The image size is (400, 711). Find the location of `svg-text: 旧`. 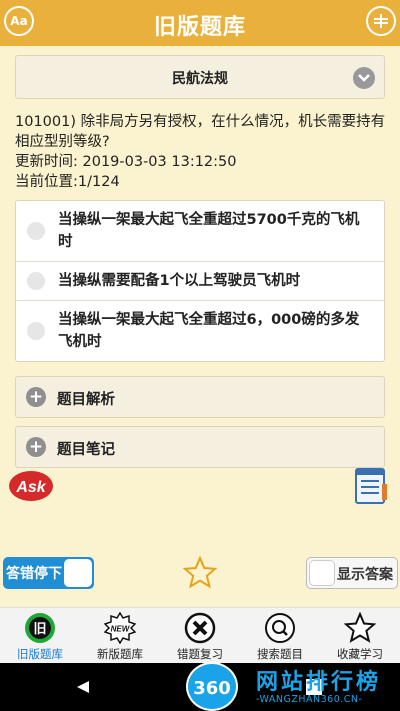

svg-text: 旧 is located at coordinates (39, 629).